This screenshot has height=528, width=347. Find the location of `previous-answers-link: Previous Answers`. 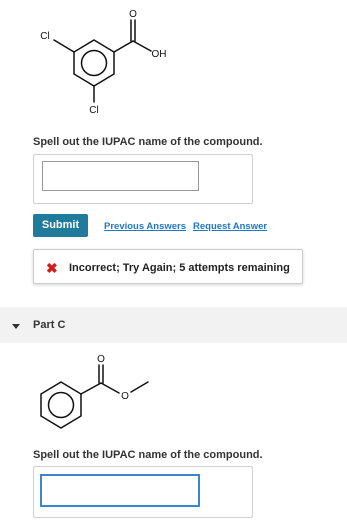

previous-answers-link: Previous Answers is located at coordinates (145, 226).